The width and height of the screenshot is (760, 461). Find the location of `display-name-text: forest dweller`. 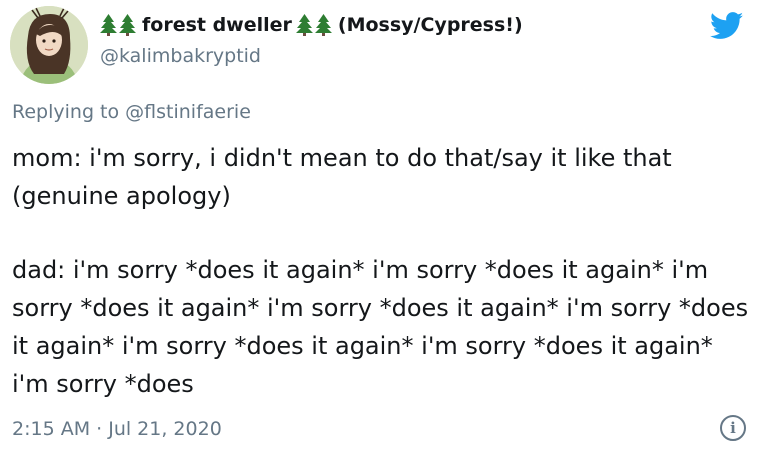

display-name-text: forest dweller is located at coordinates (217, 25).